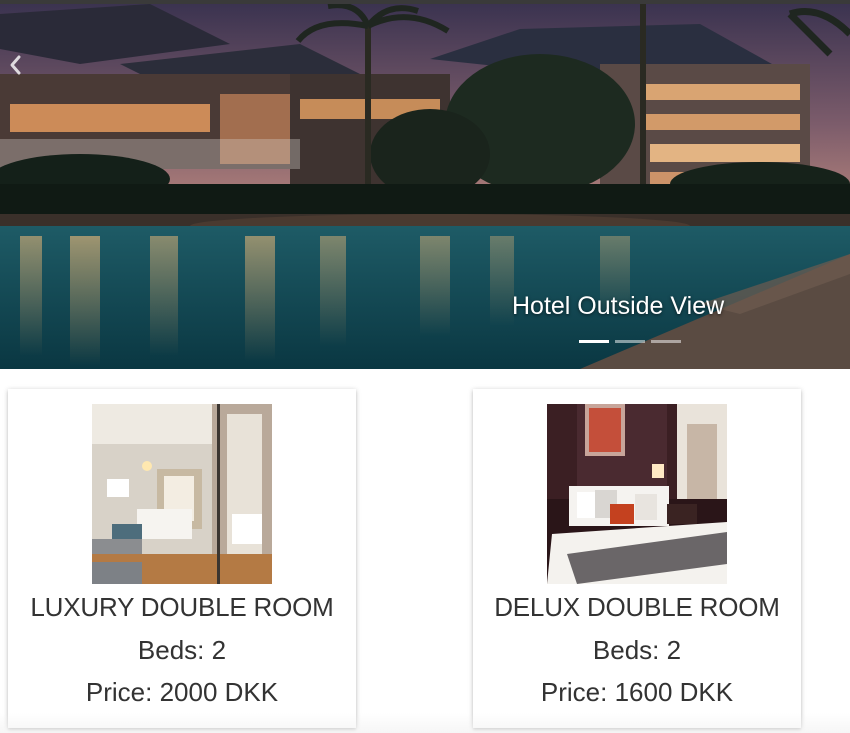  Describe the element at coordinates (637, 692) in the screenshot. I see `room-price: Price: 1600 DKK` at that location.